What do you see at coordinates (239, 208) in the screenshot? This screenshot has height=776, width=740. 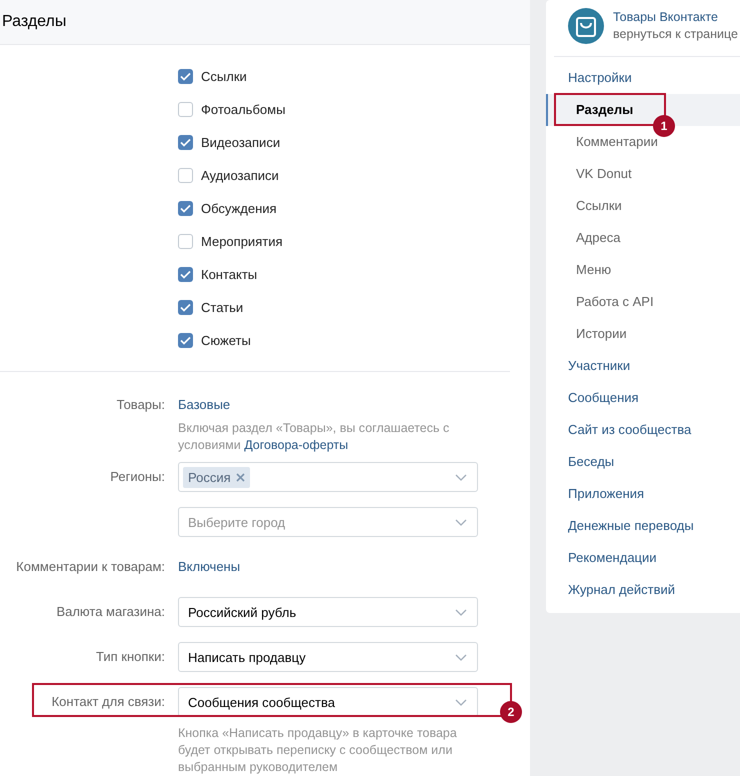 I see `checkbox-label: Обсуждения` at bounding box center [239, 208].